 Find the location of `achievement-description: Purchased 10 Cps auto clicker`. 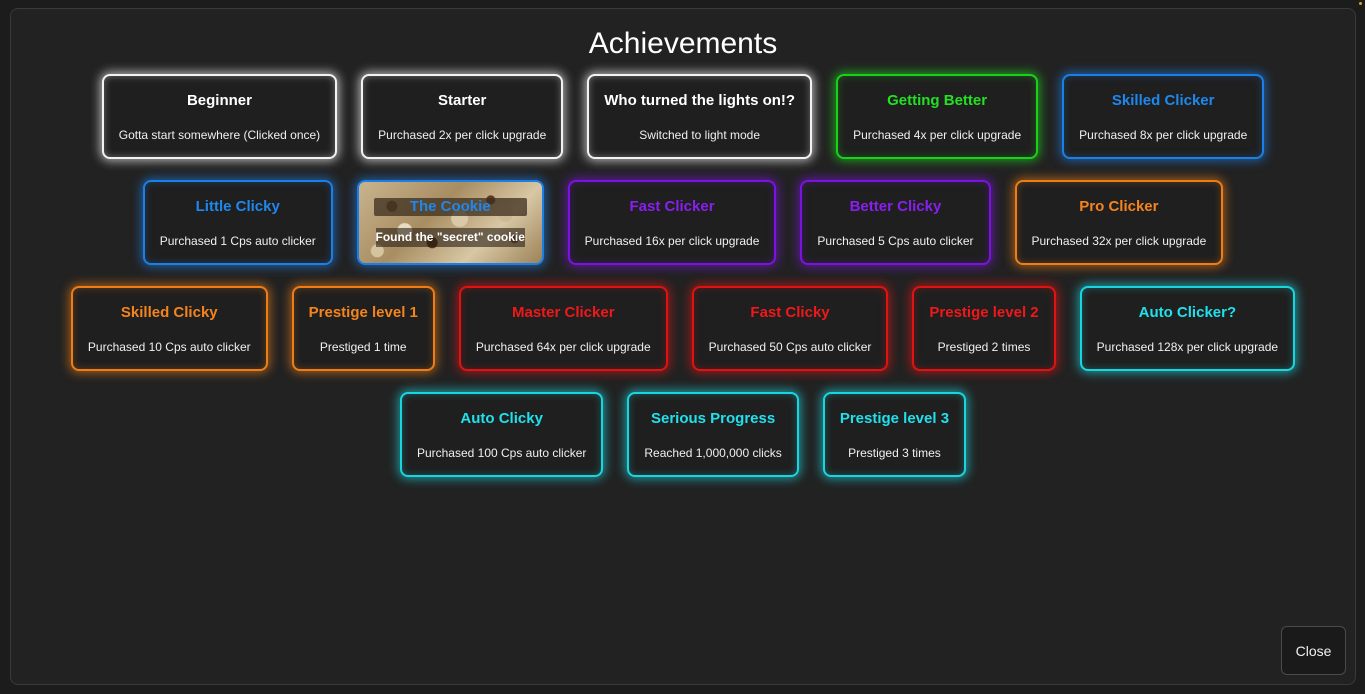

achievement-description: Purchased 10 Cps auto clicker is located at coordinates (169, 347).